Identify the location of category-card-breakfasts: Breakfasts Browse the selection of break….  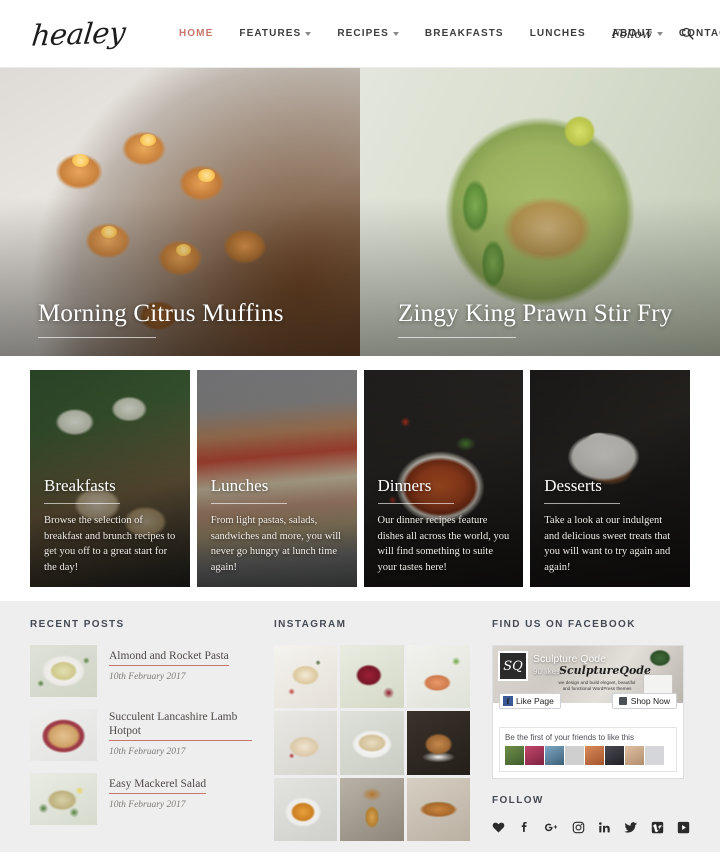
(110, 478).